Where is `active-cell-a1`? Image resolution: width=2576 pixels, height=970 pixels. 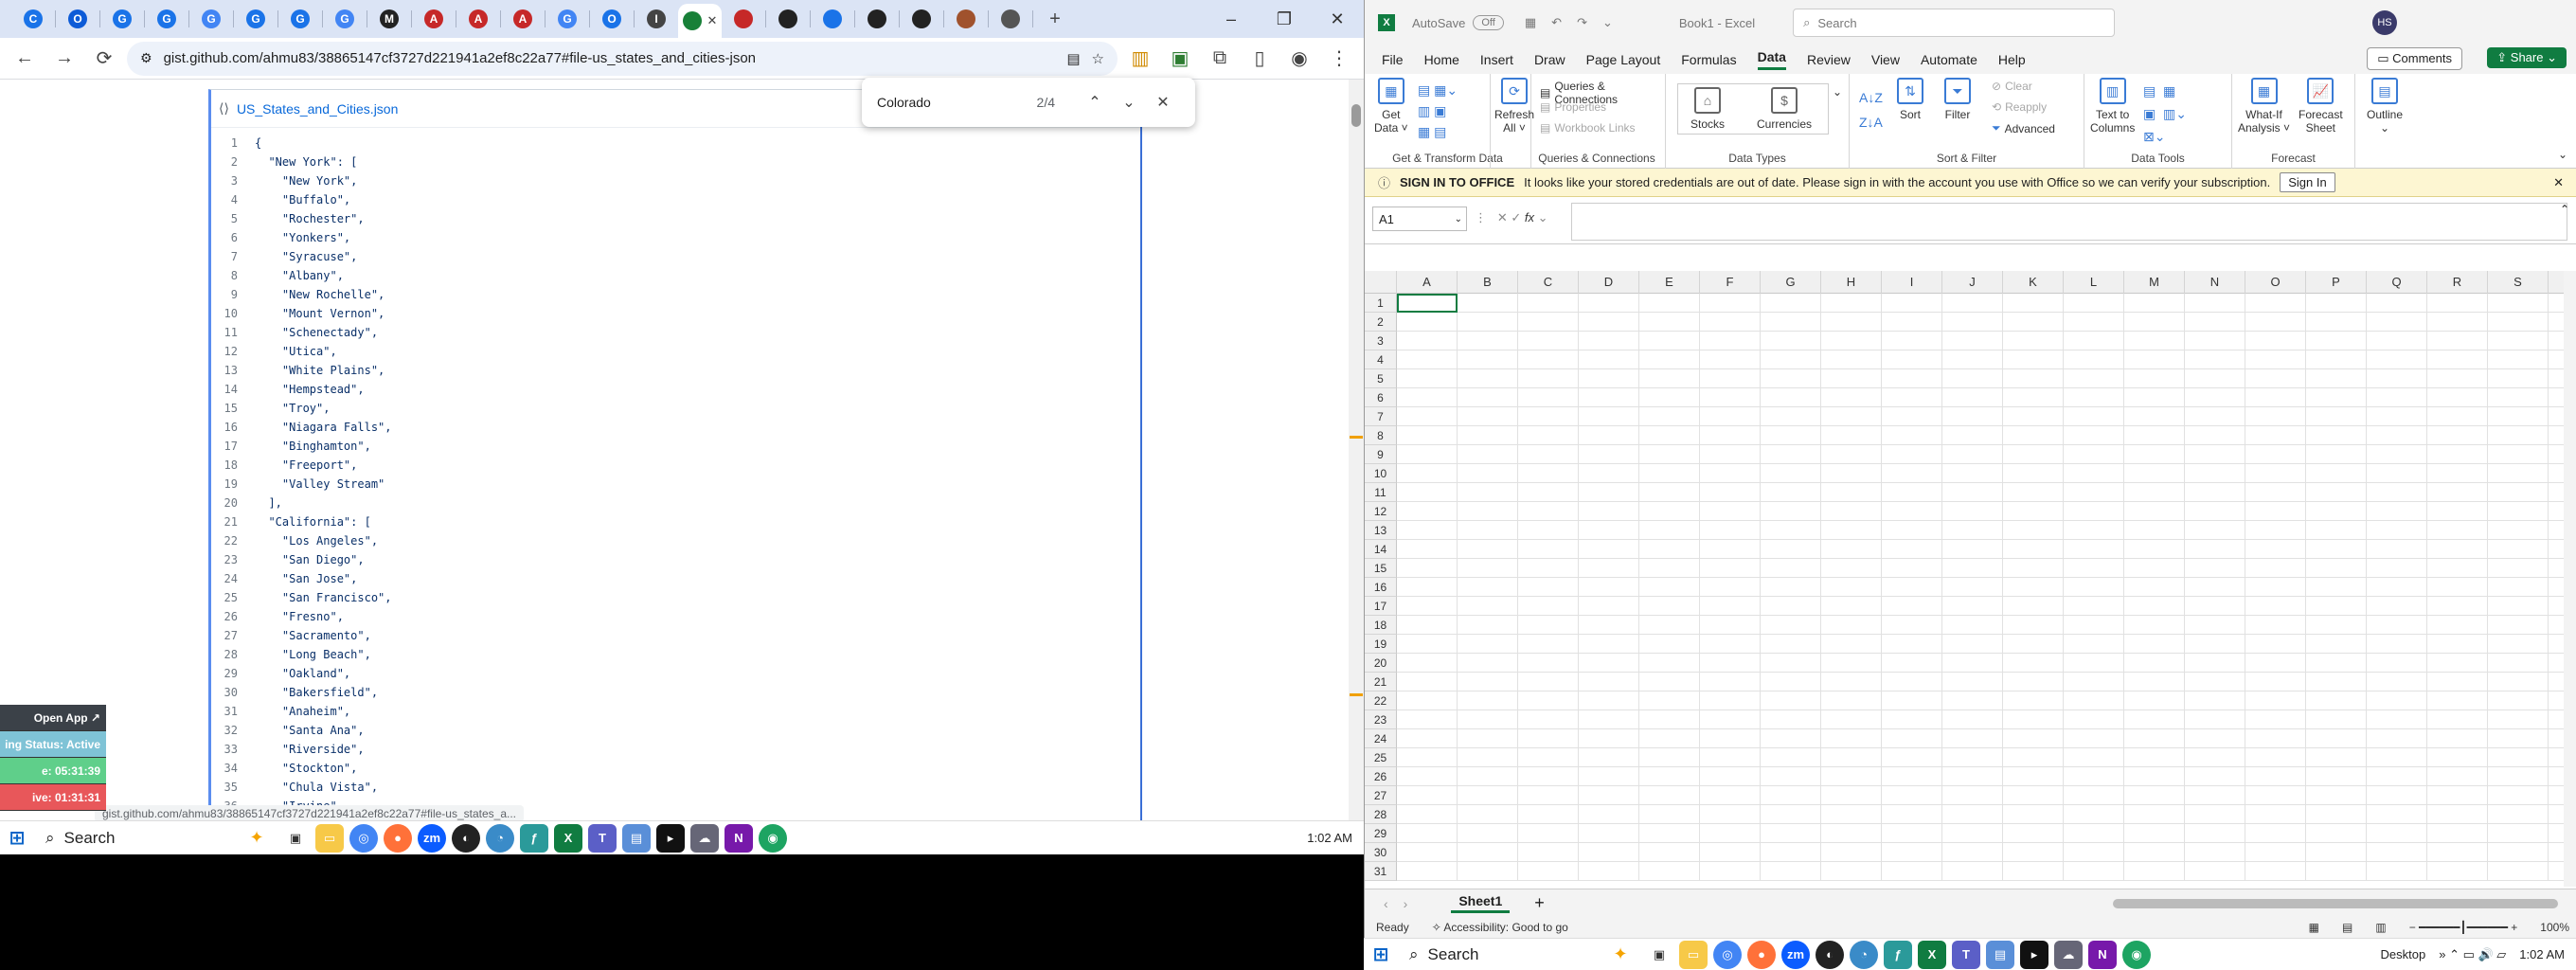
active-cell-a1 is located at coordinates (1427, 303).